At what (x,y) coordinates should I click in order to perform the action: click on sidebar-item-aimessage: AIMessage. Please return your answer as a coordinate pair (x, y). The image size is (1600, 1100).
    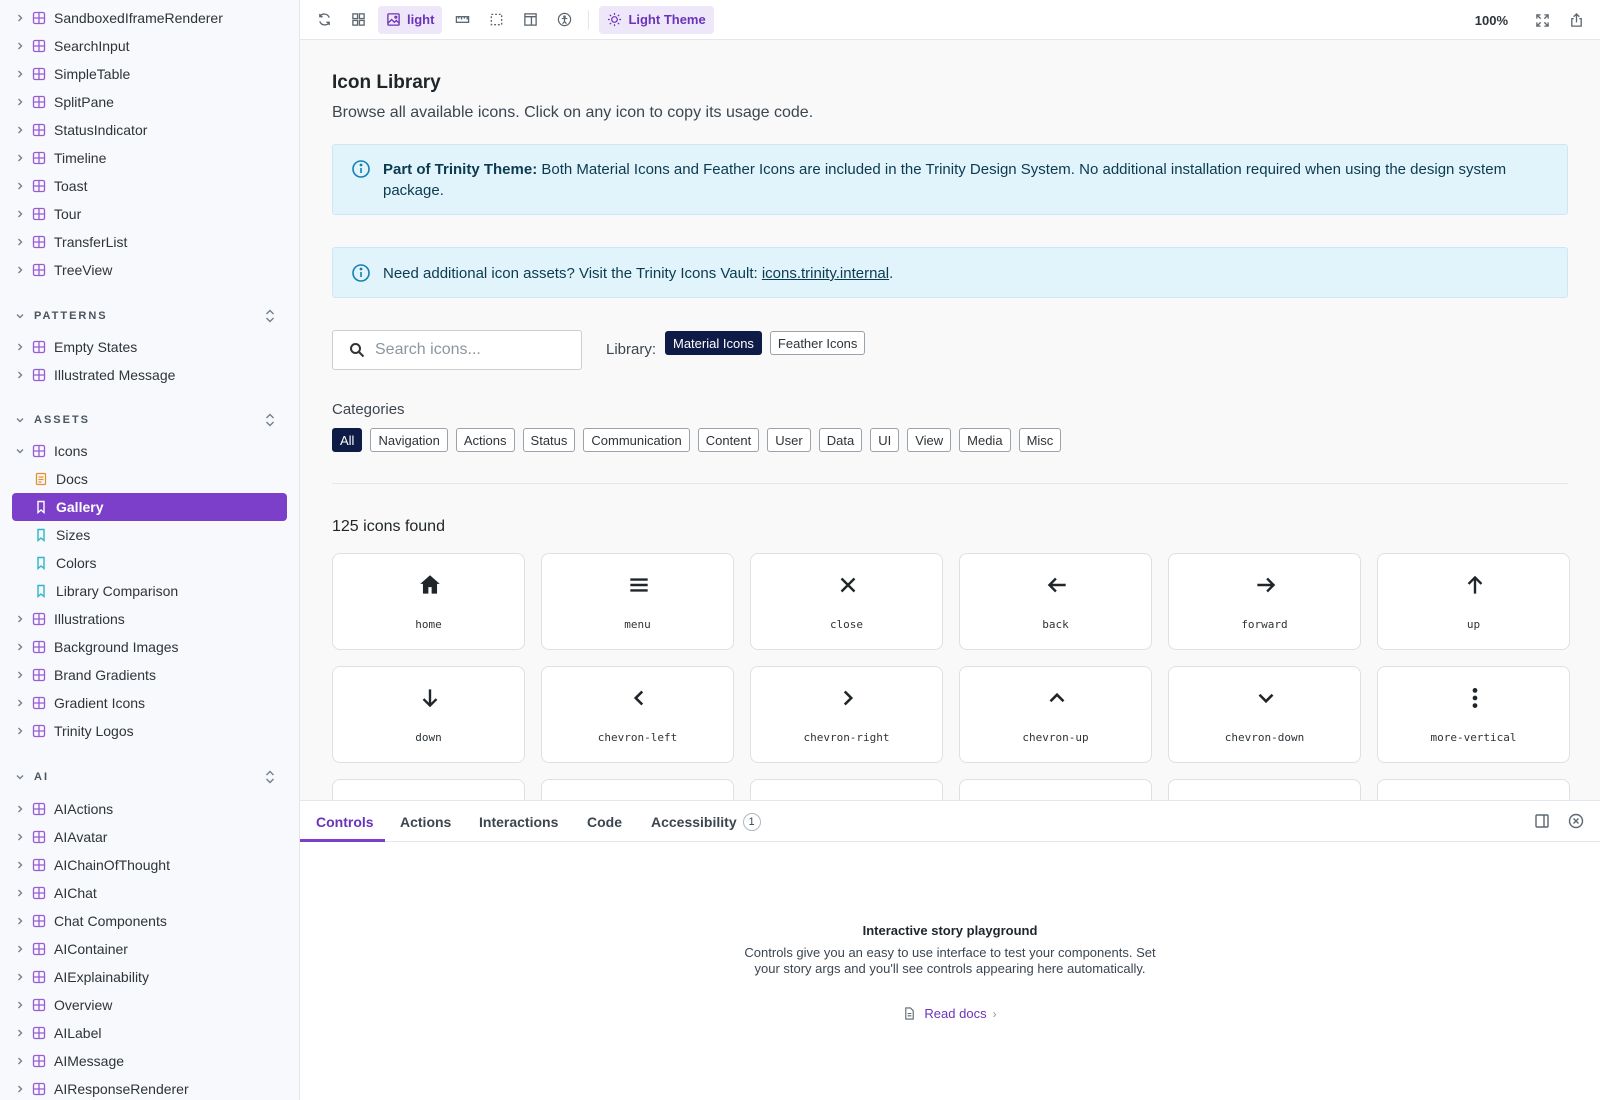
    Looking at the image, I should click on (149, 1061).